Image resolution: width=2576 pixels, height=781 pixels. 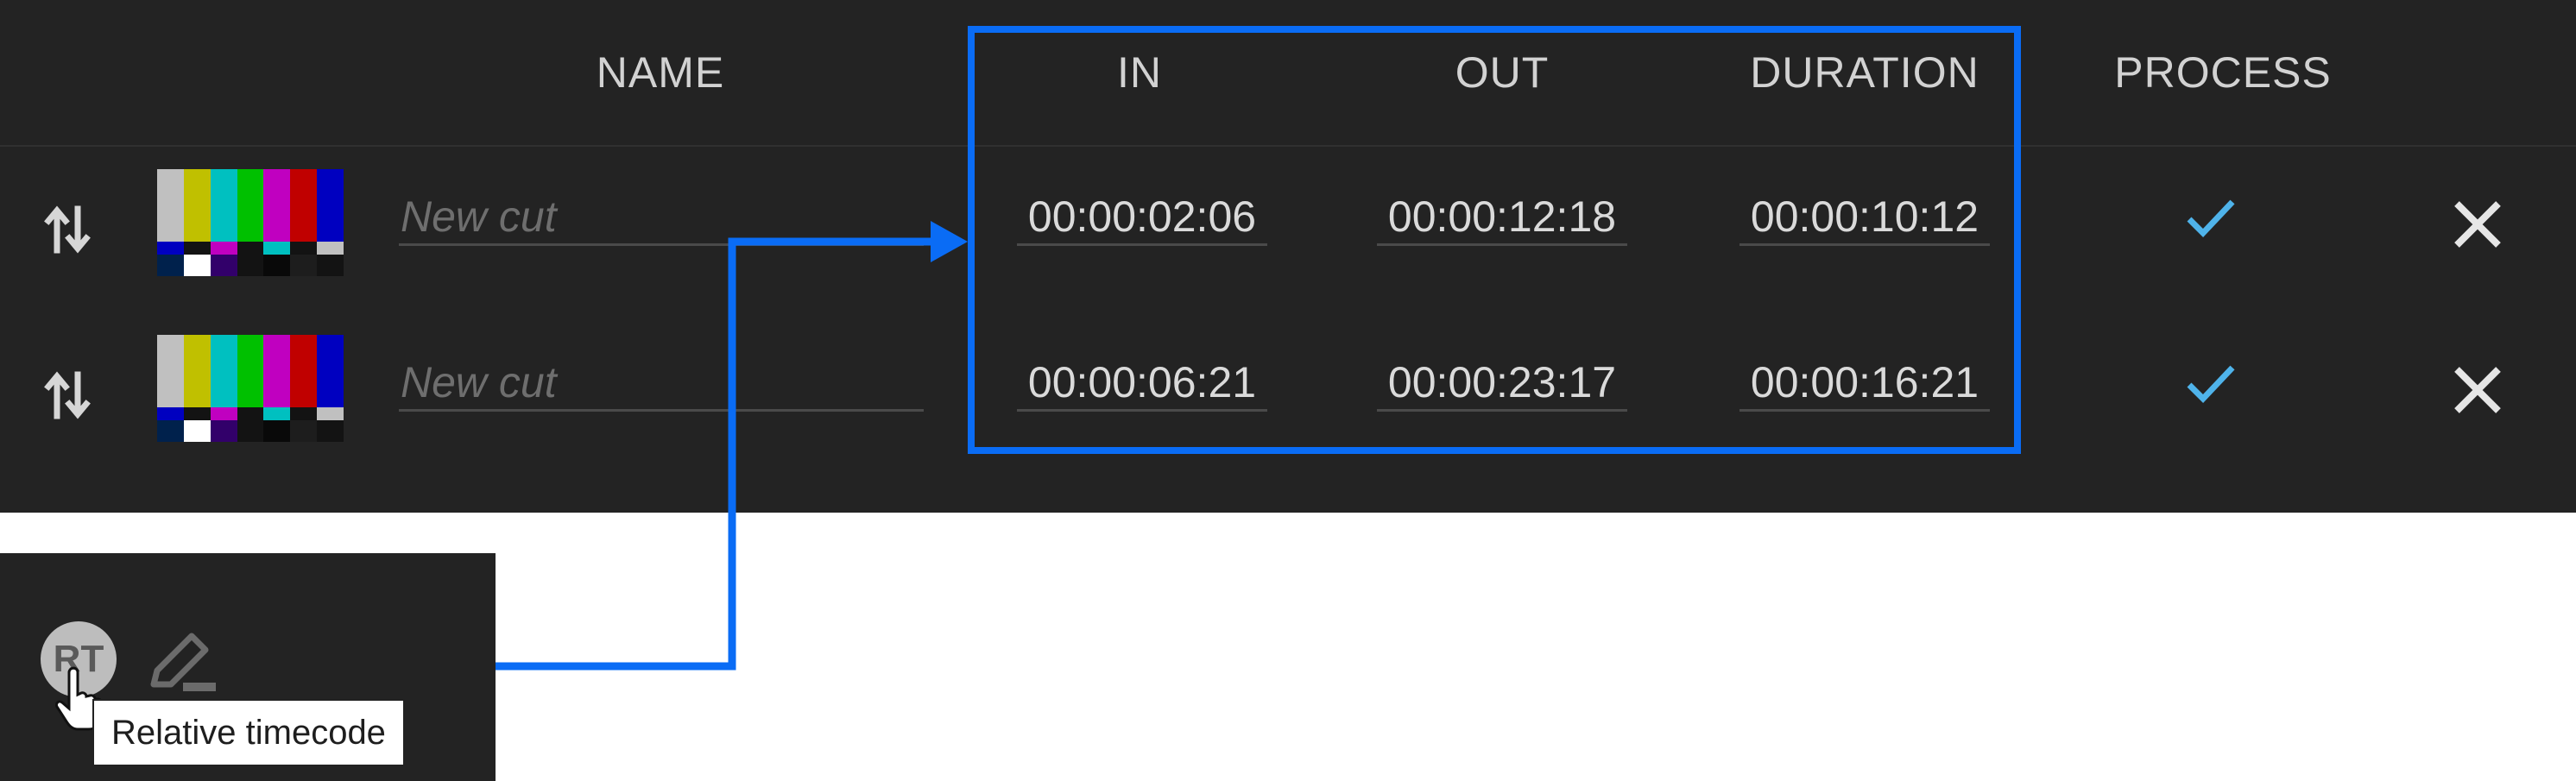 What do you see at coordinates (248, 667) in the screenshot?
I see `timecode-toolbar: RT Relative timecode` at bounding box center [248, 667].